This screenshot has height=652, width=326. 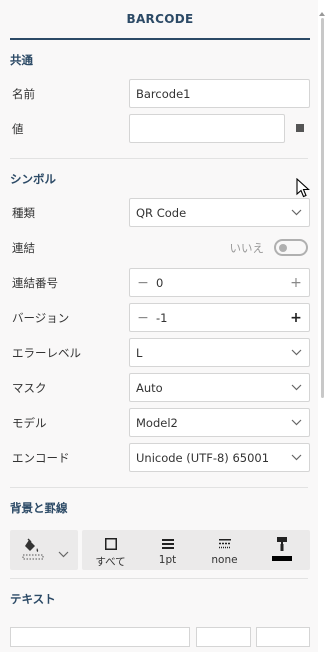 I want to click on link-number-row: 連結番号 − 0 +, so click(x=160, y=282).